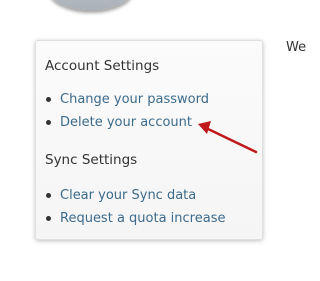 This screenshot has height=281, width=320. I want to click on change-password-link: Change your password, so click(134, 99).